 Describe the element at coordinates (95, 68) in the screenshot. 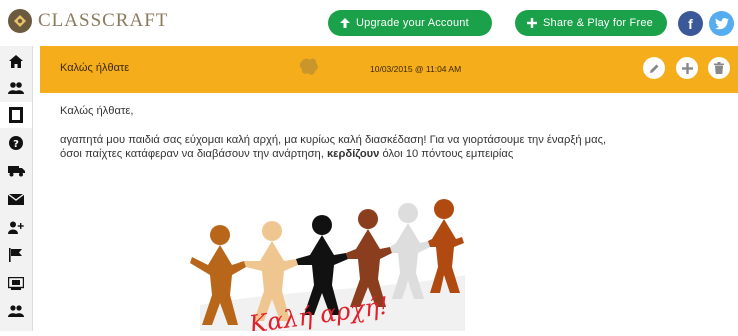

I see `post-title: Καλώς ήλθατε` at that location.